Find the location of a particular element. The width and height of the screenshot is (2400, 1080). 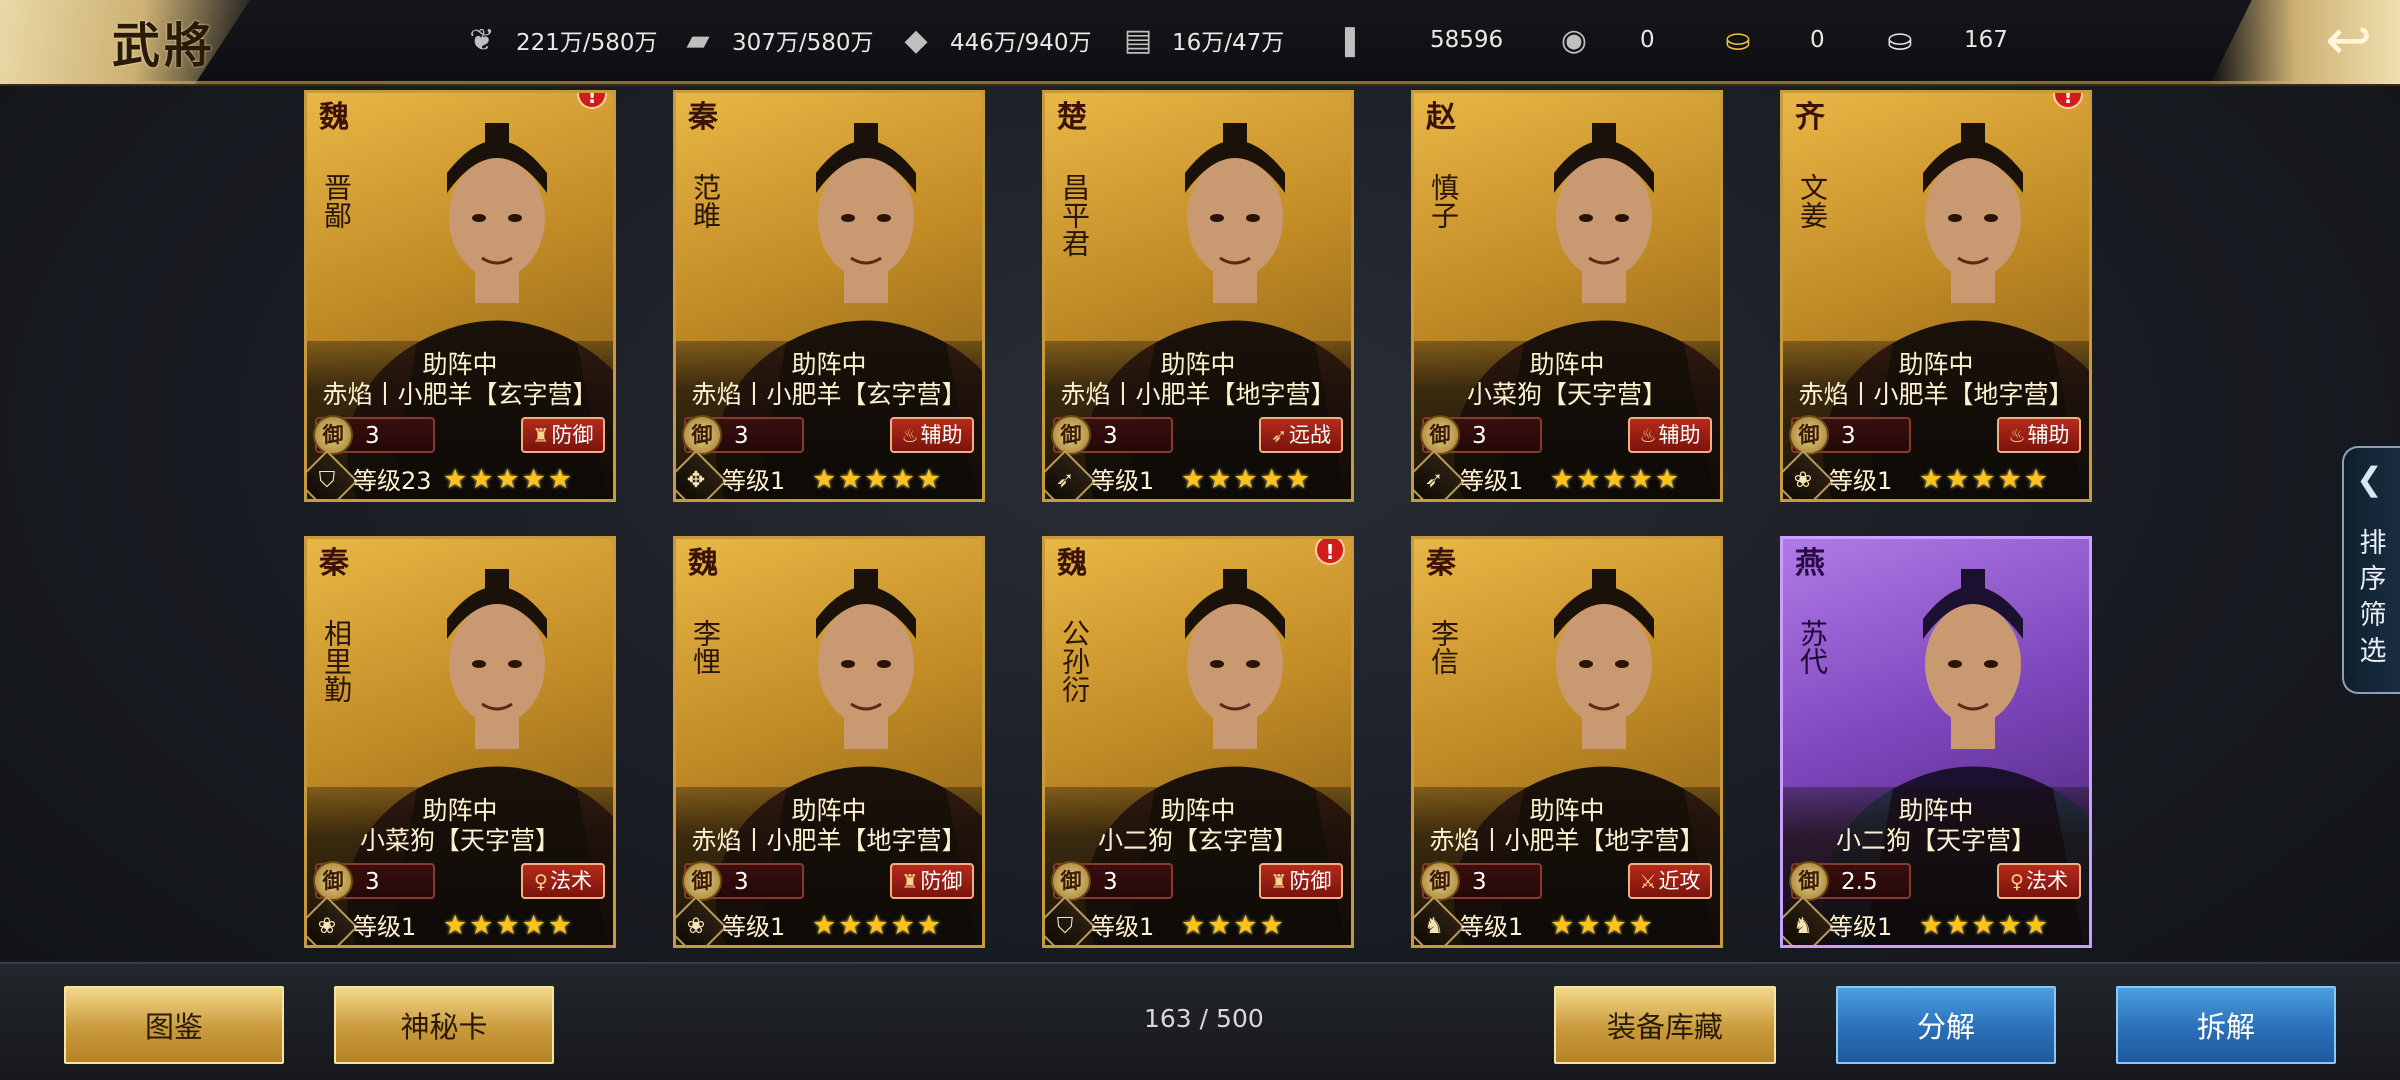

decompose-button: 分解 is located at coordinates (1946, 1025).